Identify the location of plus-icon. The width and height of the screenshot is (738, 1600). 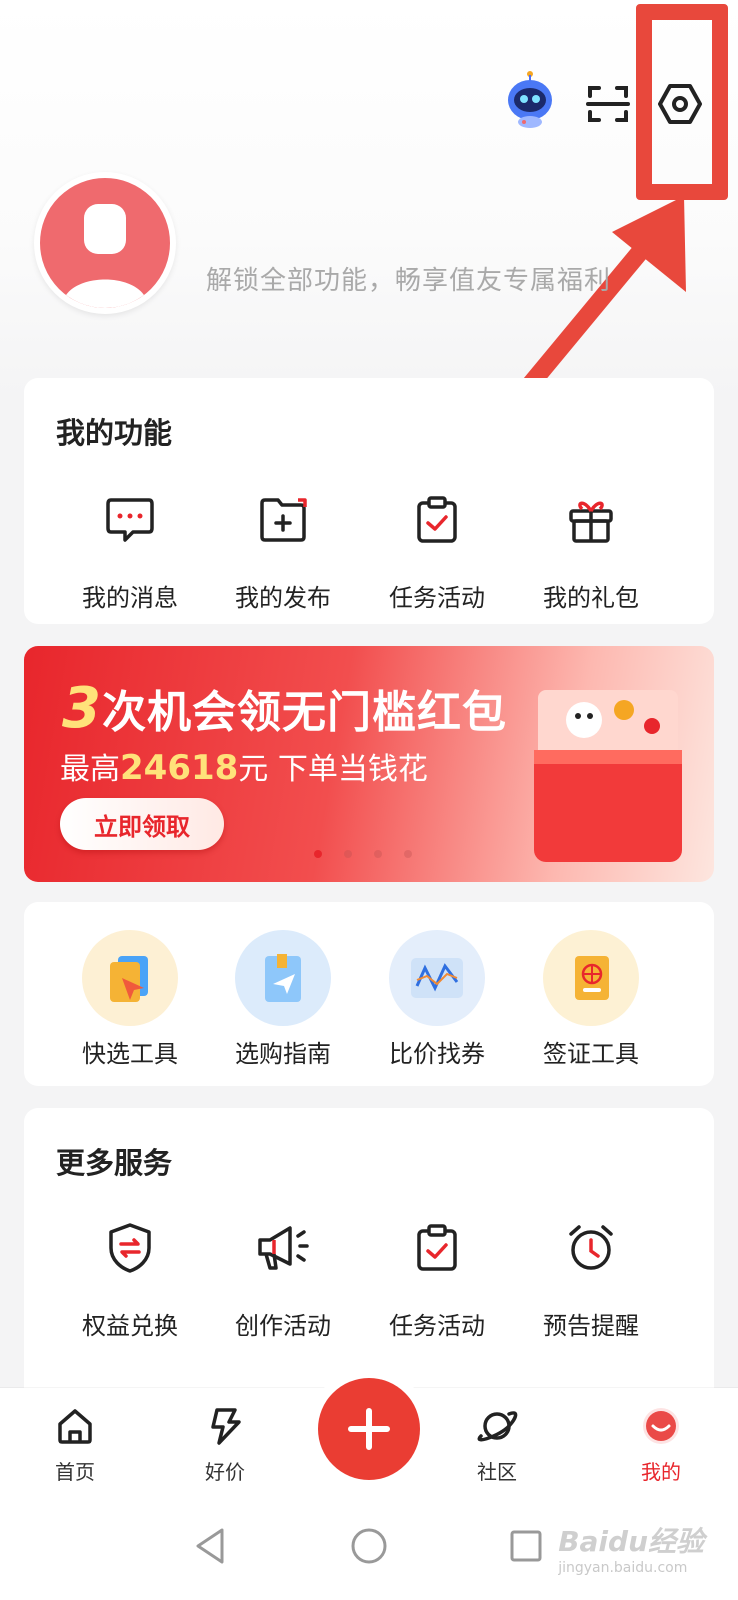
(369, 1429).